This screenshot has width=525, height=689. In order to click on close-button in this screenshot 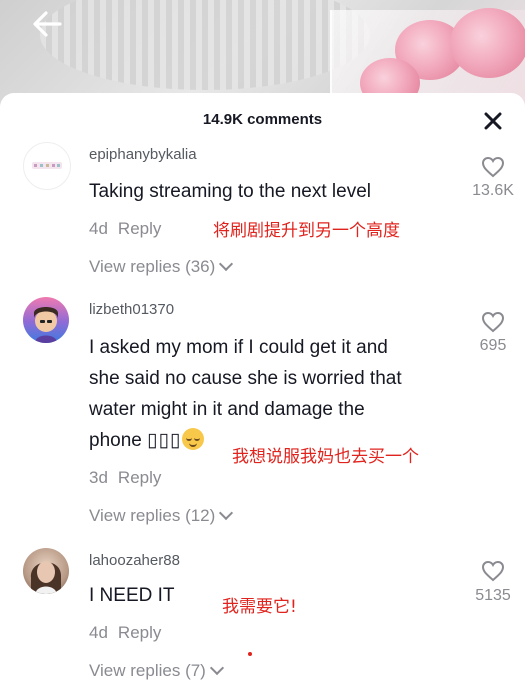, I will do `click(493, 121)`.